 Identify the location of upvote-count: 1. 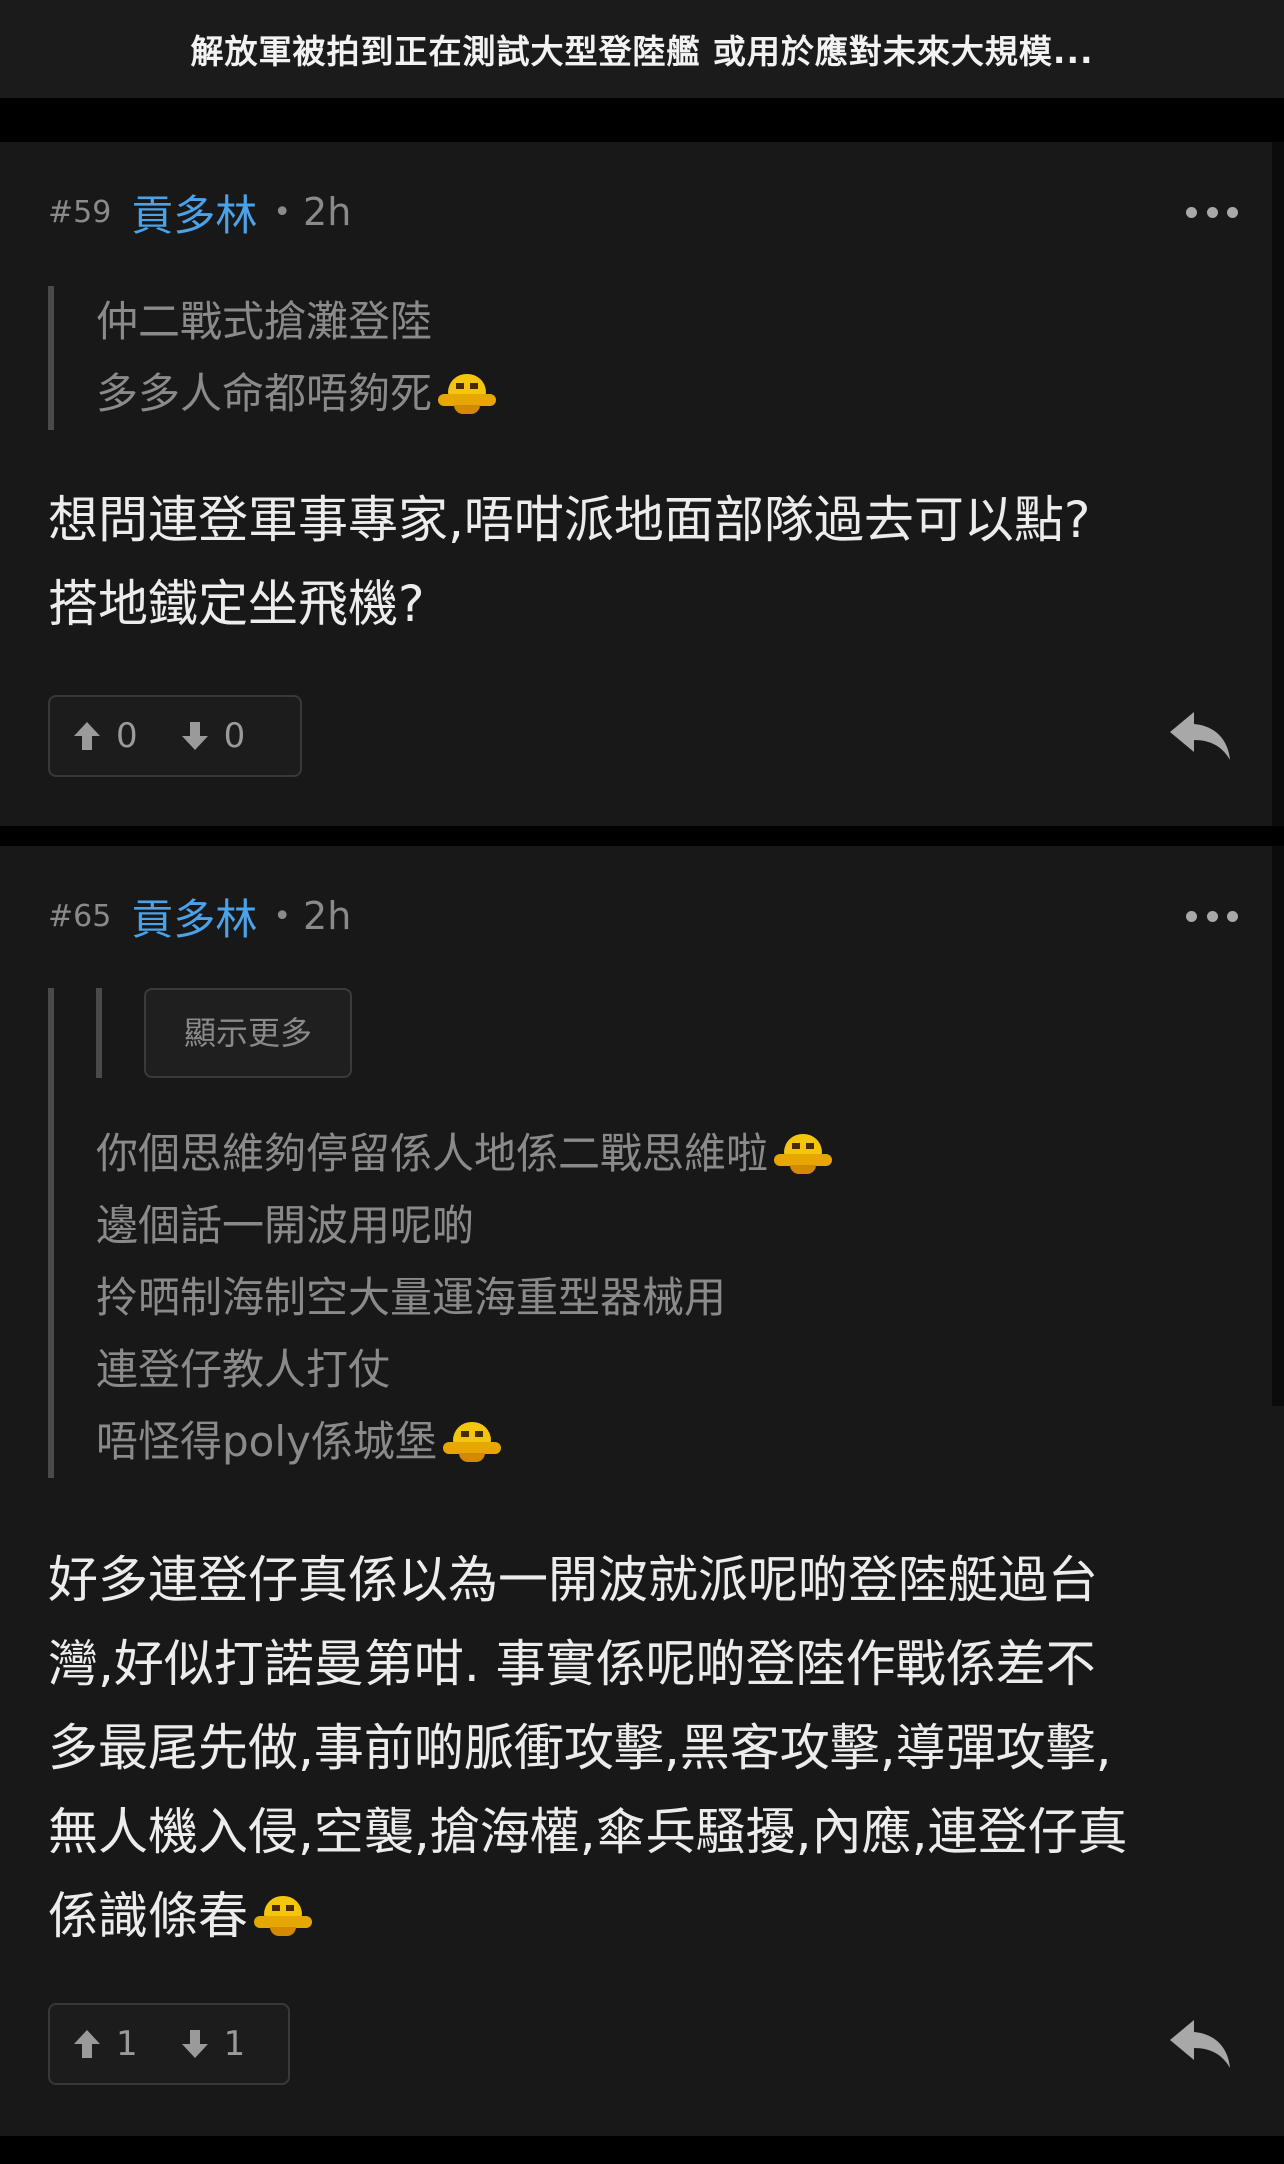
(127, 2044).